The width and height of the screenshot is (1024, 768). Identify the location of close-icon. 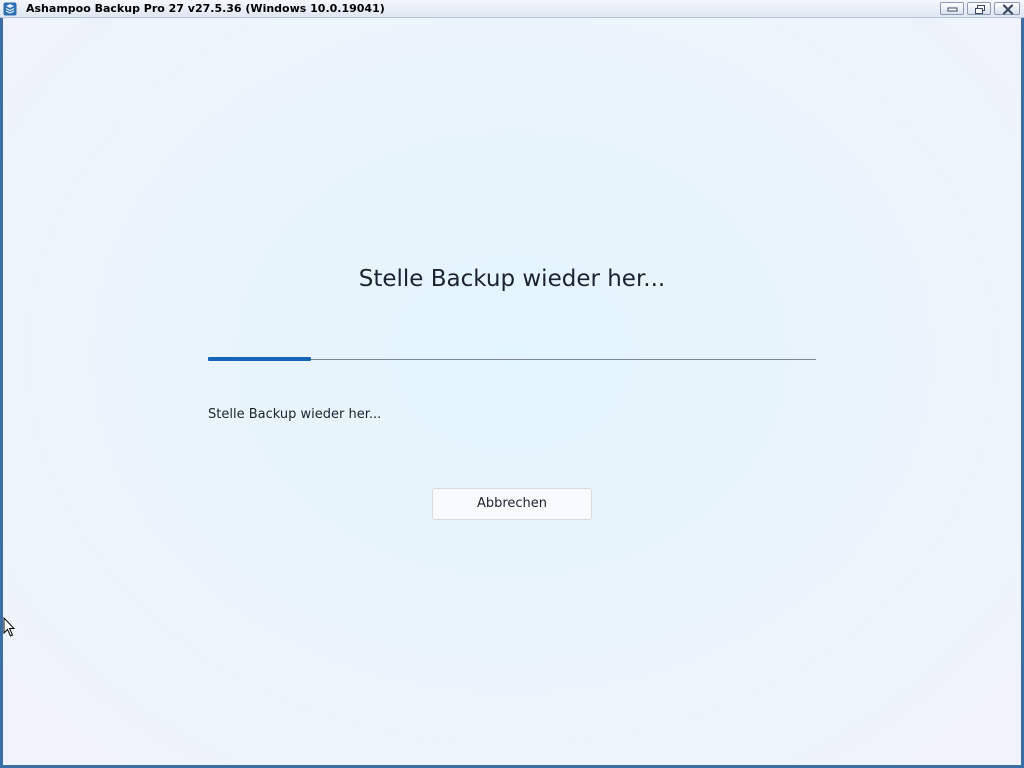
(1008, 9).